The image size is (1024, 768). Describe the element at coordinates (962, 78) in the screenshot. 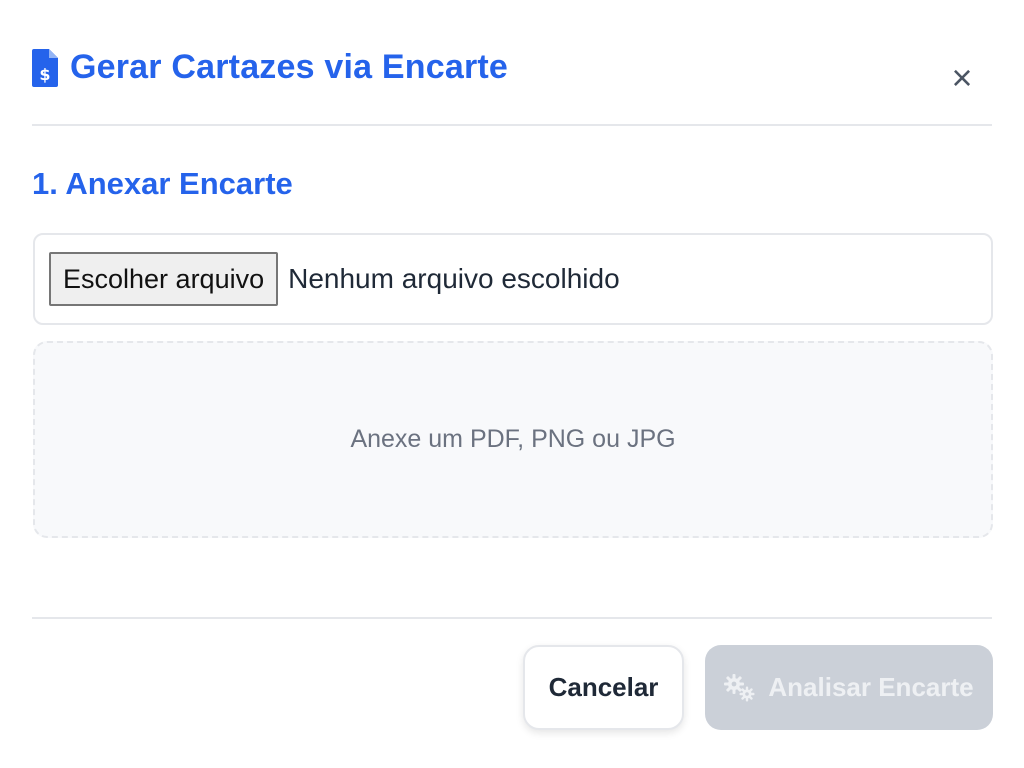

I see `close-icon: ×` at that location.